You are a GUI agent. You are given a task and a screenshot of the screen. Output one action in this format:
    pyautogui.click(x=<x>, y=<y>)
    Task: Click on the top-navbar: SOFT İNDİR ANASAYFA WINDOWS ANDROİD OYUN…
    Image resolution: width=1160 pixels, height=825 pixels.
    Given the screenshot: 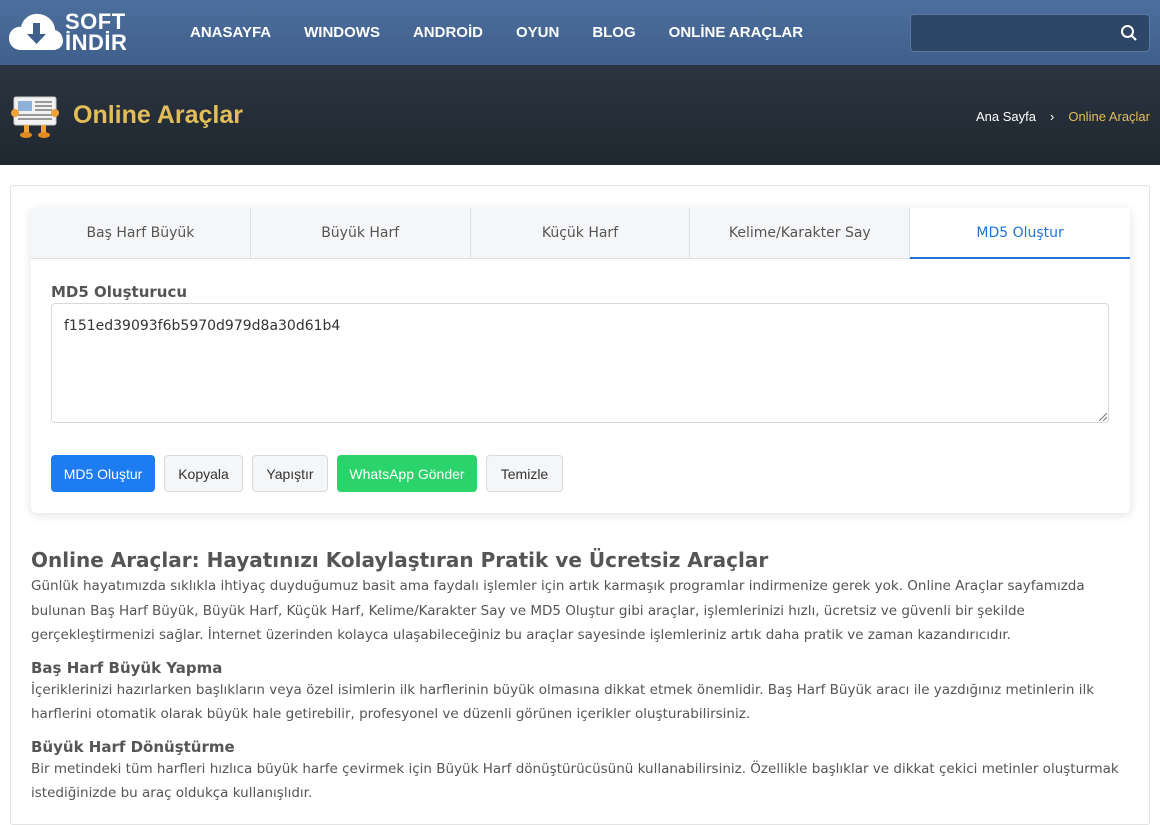 What is the action you would take?
    pyautogui.click(x=580, y=32)
    